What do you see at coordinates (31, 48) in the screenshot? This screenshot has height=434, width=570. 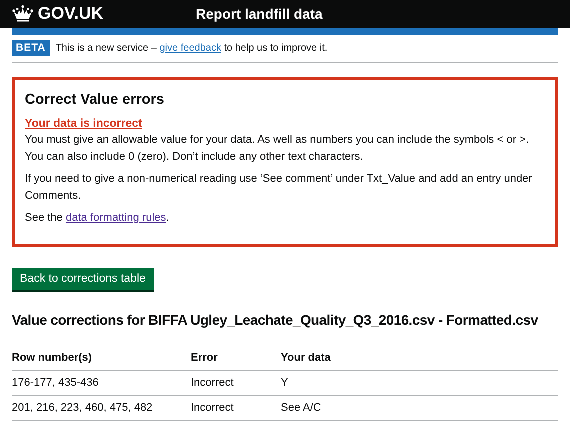 I see `phase-tag: BETA` at bounding box center [31, 48].